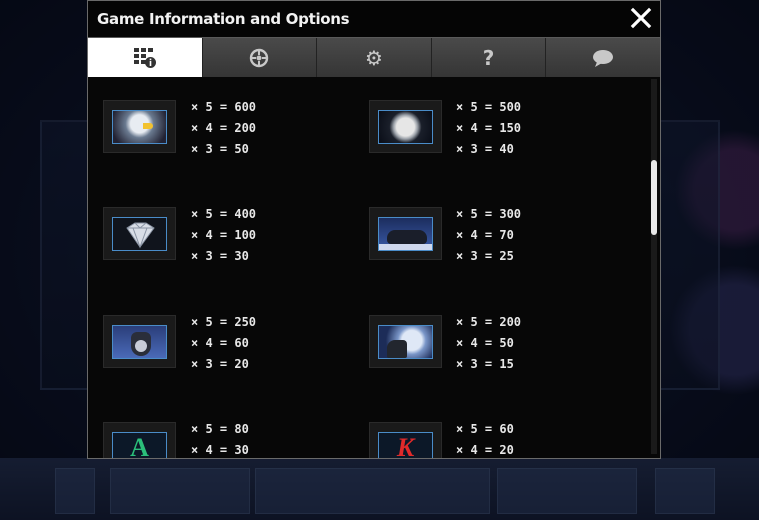  I want to click on paytable-wolf-face: × 5 = 250 × 4 = 60 × 3 = 20, so click(236, 343).